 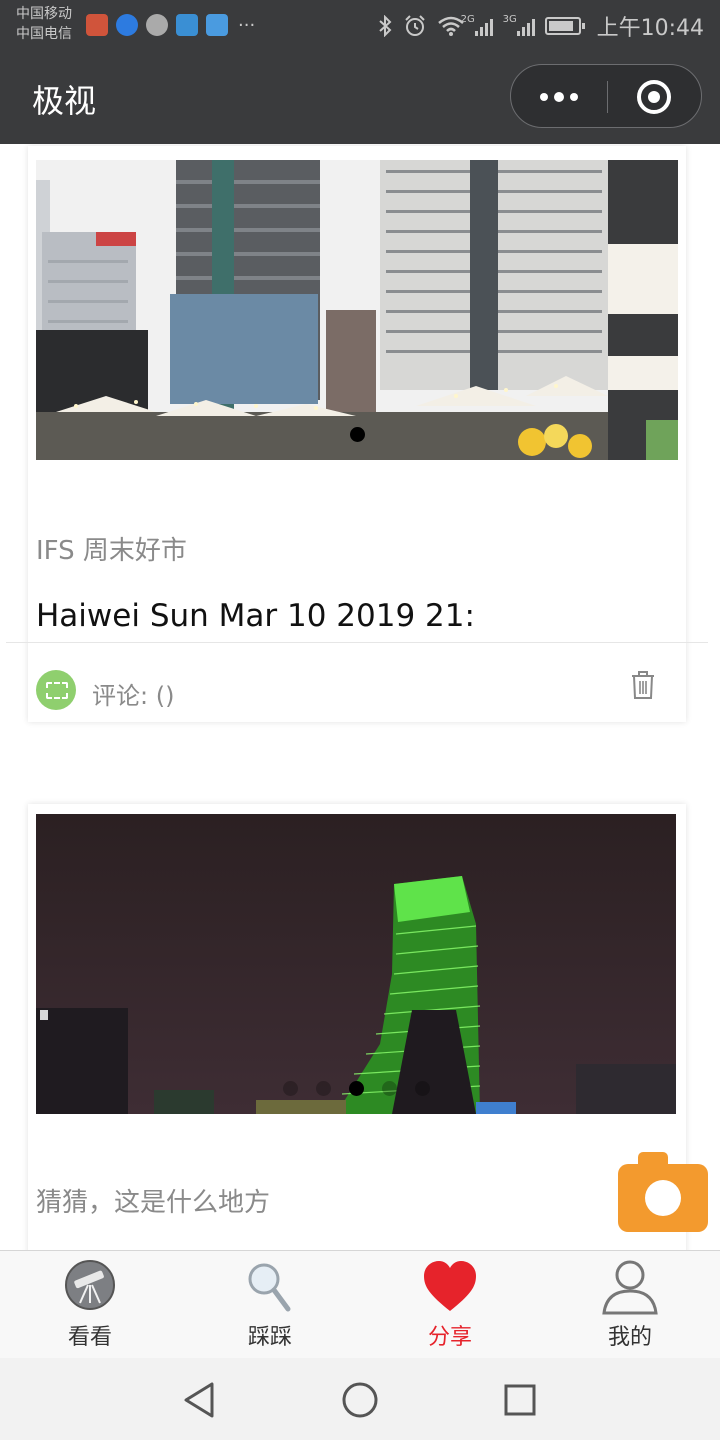 I want to click on tab-wode: 我的, so click(x=630, y=1304).